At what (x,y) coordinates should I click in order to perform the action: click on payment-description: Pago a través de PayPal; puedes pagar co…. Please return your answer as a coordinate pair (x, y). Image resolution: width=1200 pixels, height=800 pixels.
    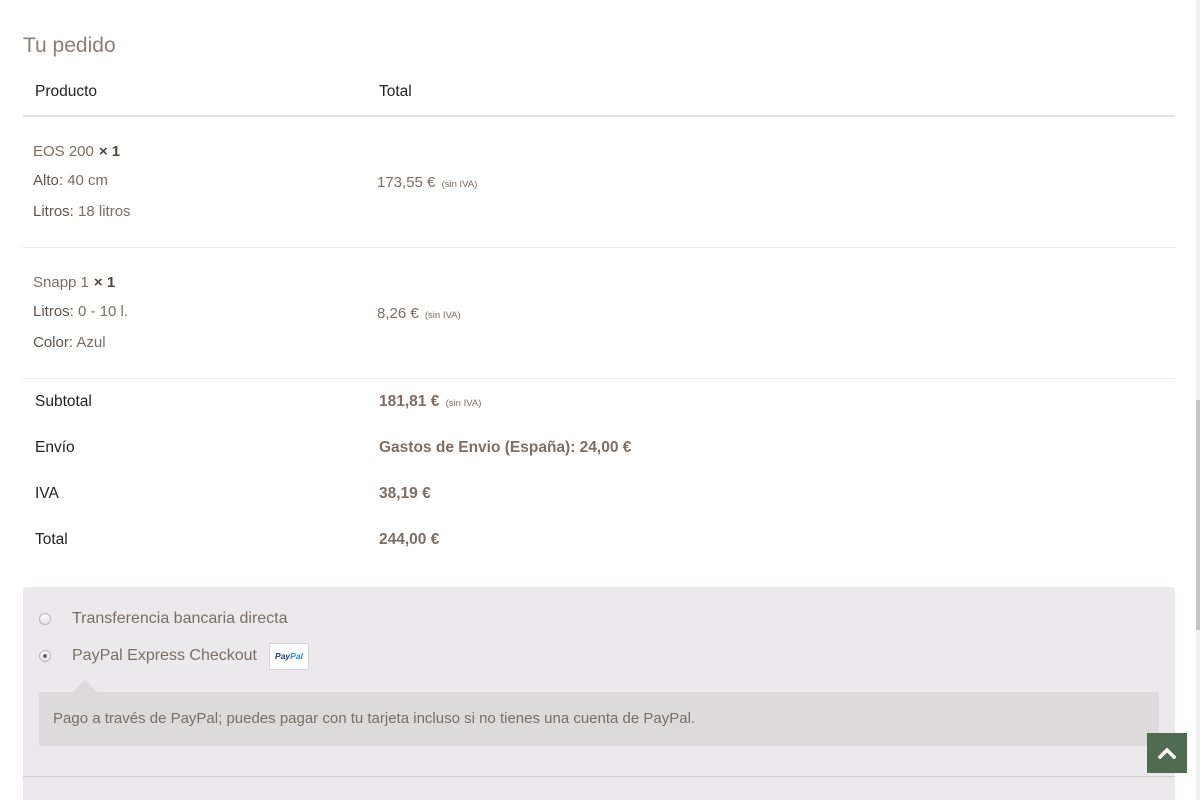
    Looking at the image, I should click on (374, 718).